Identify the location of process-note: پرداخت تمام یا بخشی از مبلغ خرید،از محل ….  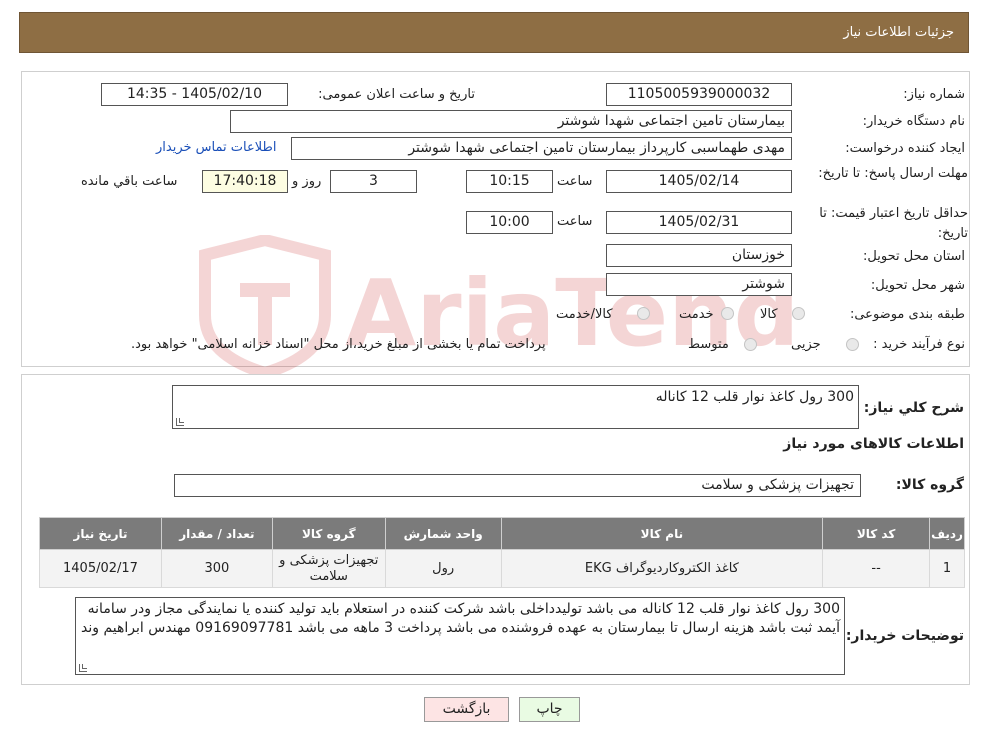
(338, 344).